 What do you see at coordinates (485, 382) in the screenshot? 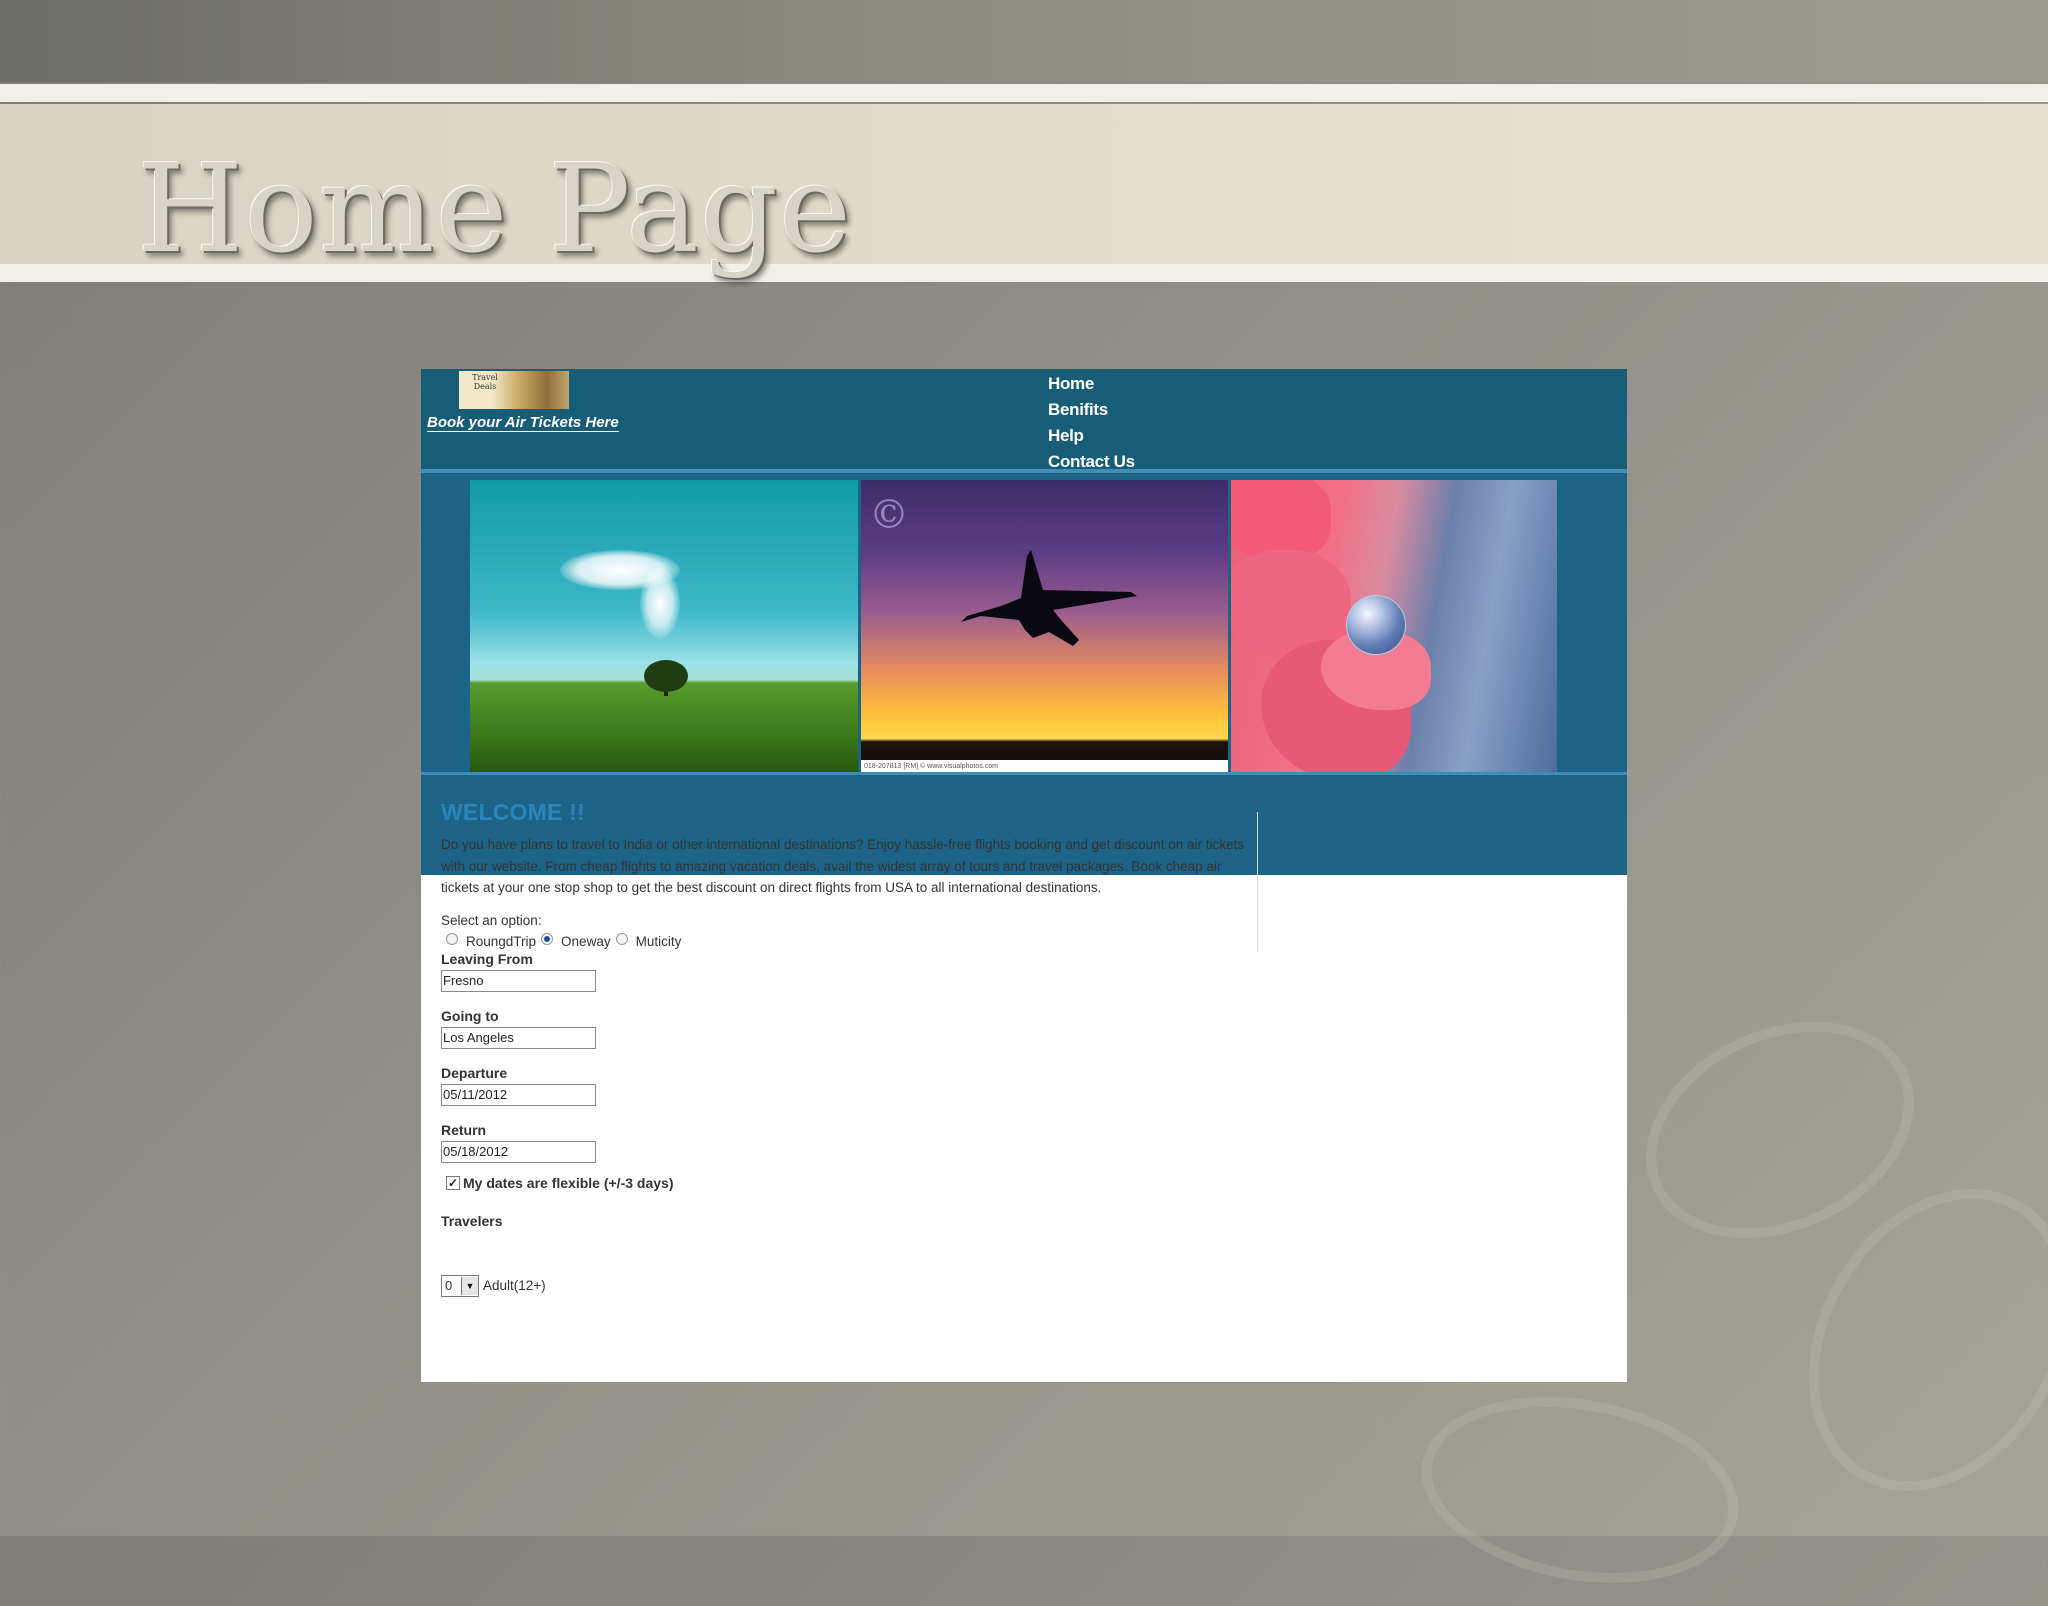
I see `logo-text: Travel Deals` at bounding box center [485, 382].